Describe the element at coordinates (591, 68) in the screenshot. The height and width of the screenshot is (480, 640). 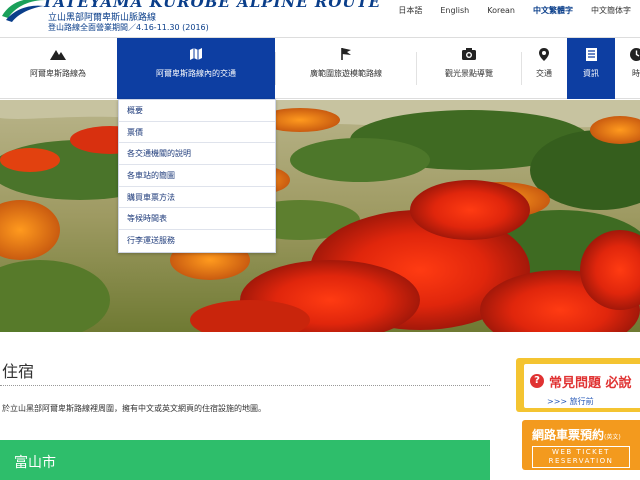
I see `nav-item-info: 資訊` at that location.